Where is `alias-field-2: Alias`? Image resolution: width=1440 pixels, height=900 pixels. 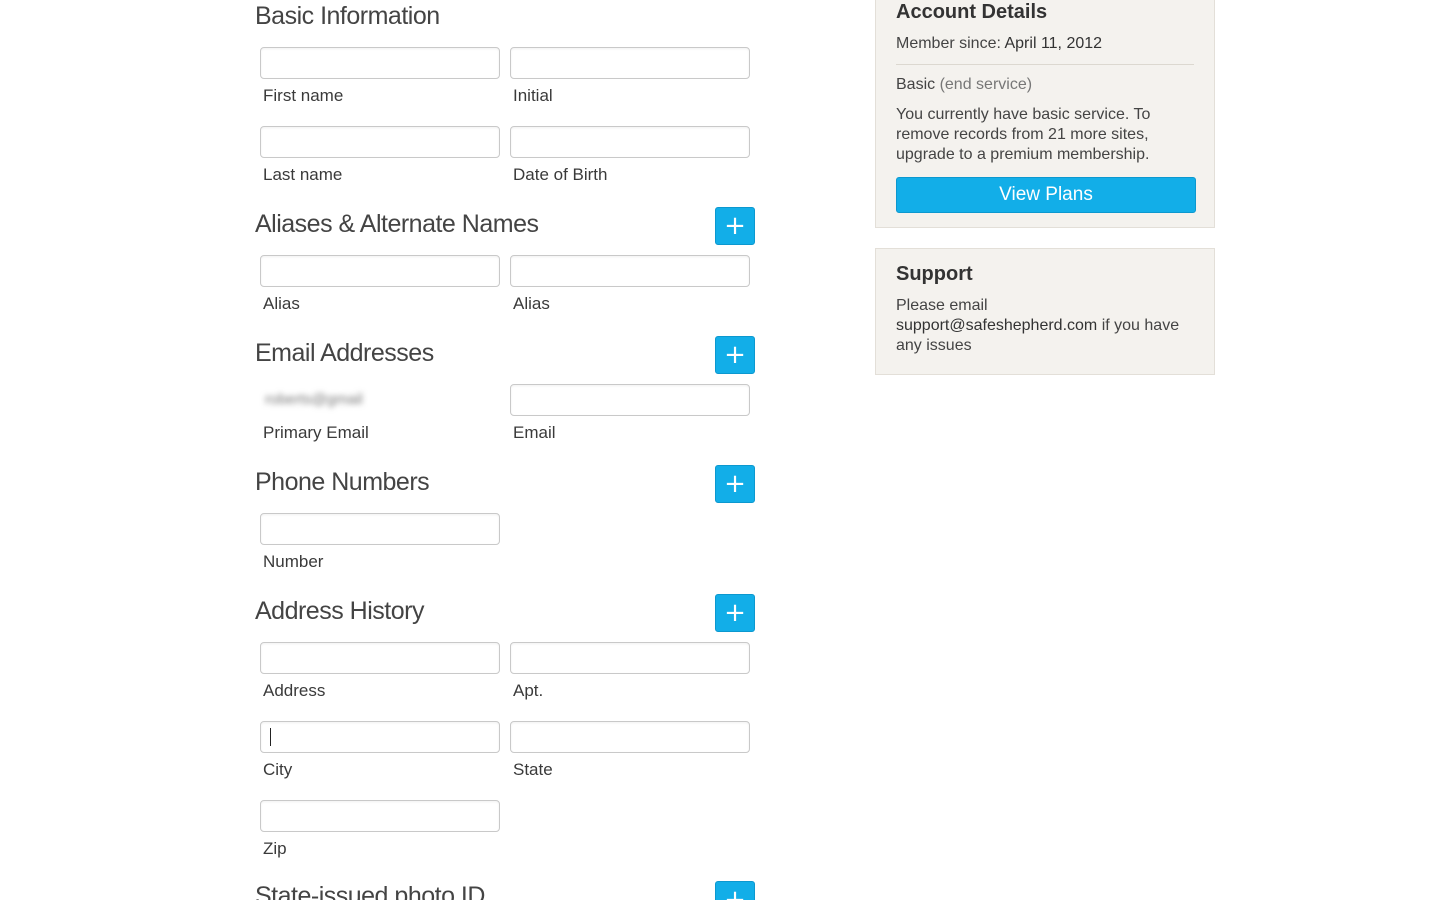
alias-field-2: Alias is located at coordinates (630, 284).